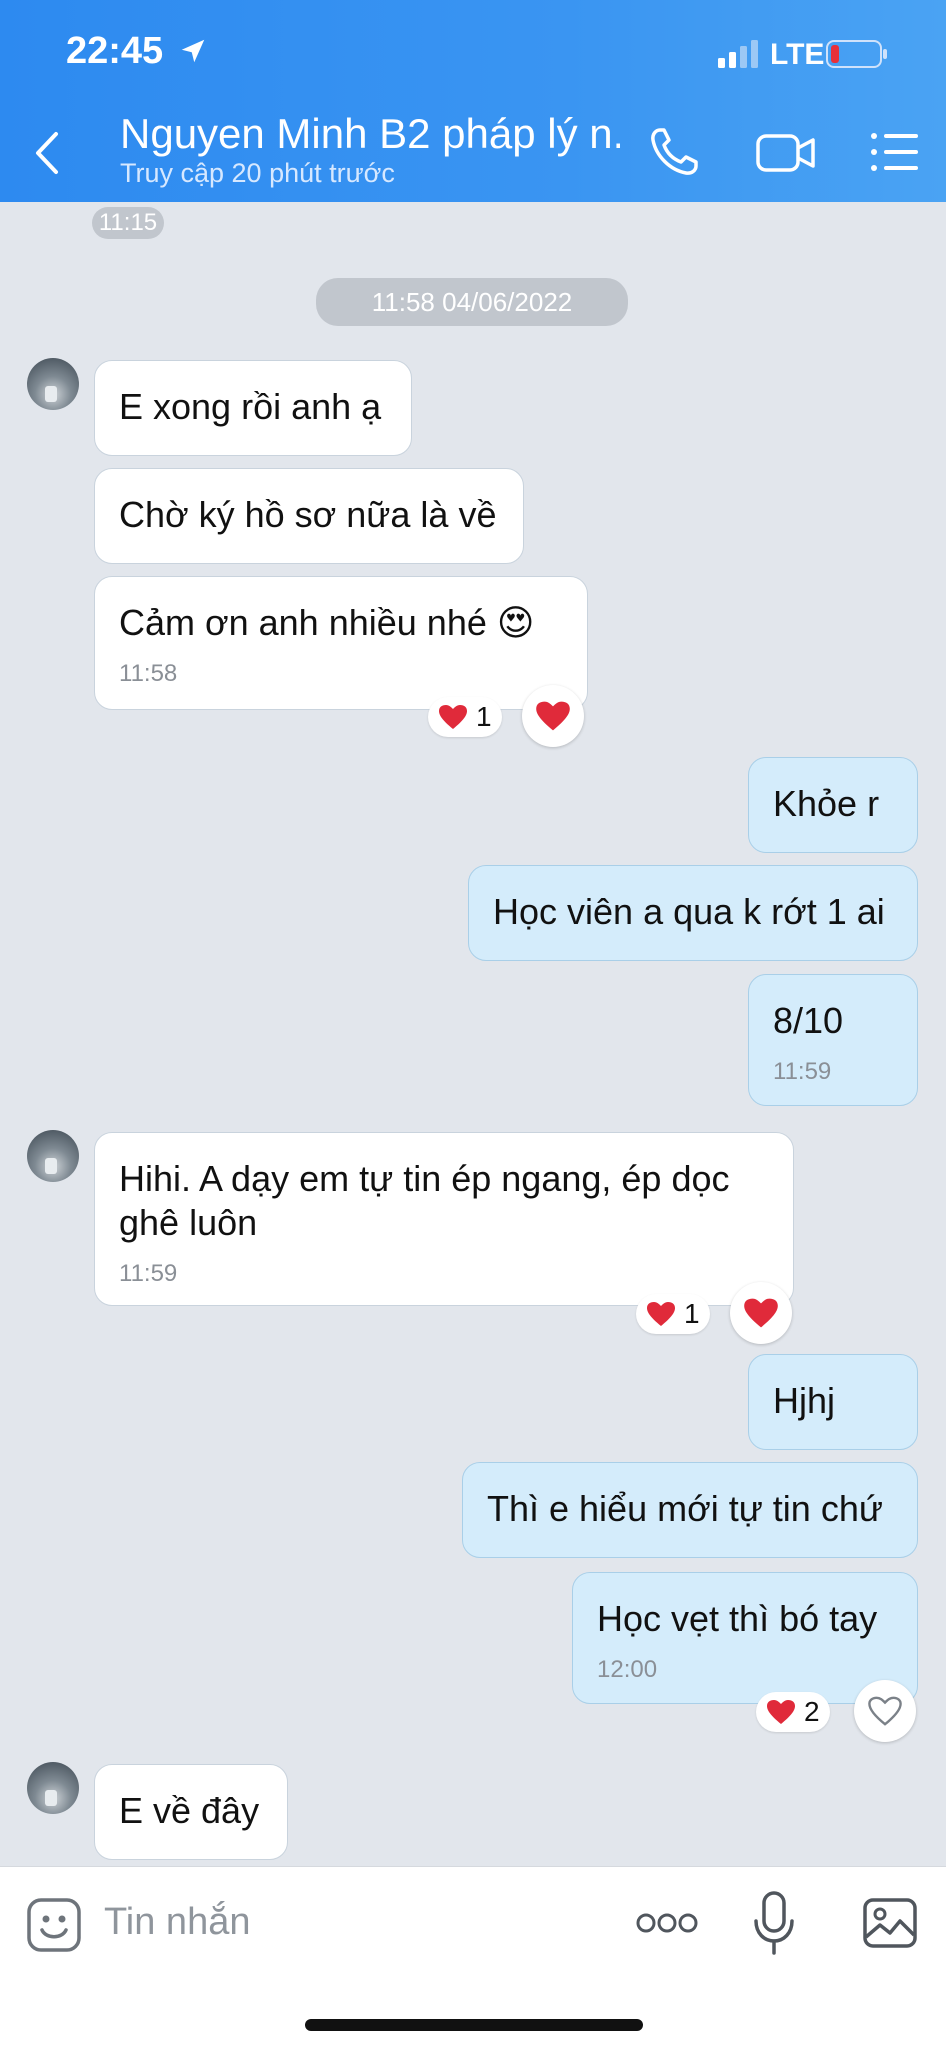 The height and width of the screenshot is (2048, 946). Describe the element at coordinates (895, 152) in the screenshot. I see `menu-list-icon` at that location.